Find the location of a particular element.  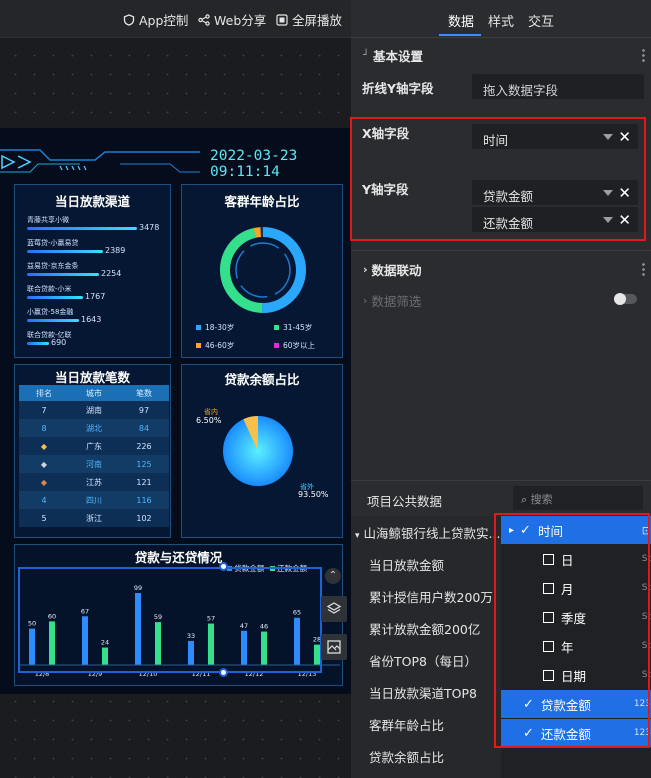

datasource-item: 省份TOP8（每日） is located at coordinates (423, 660).